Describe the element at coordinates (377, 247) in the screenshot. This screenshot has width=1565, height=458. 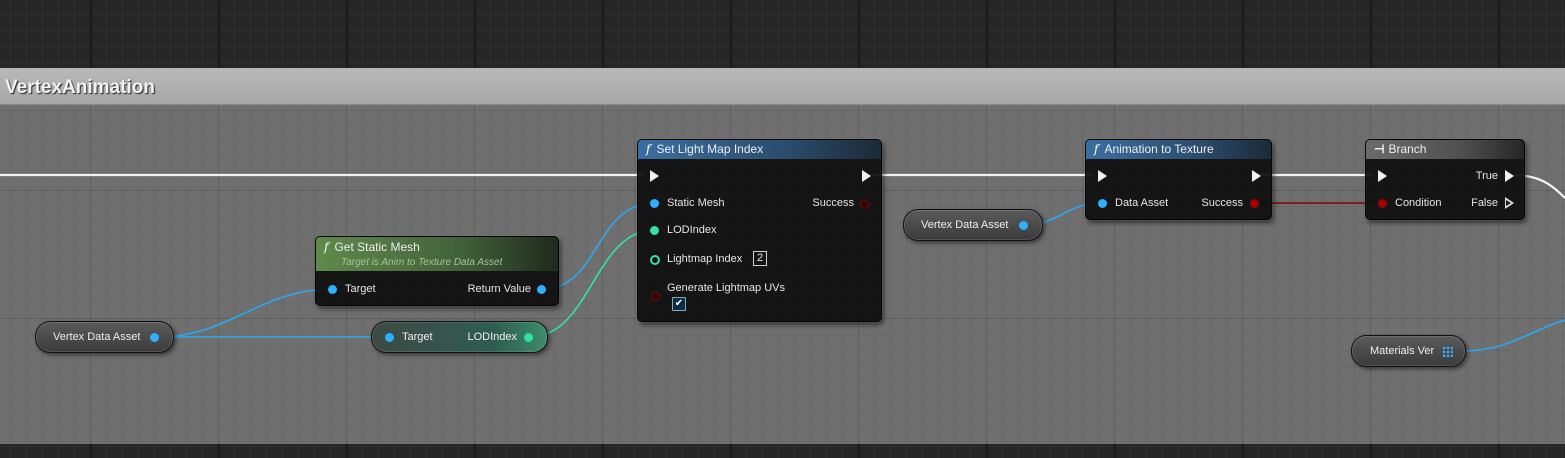
I see `node-title: Get Static Mesh` at that location.